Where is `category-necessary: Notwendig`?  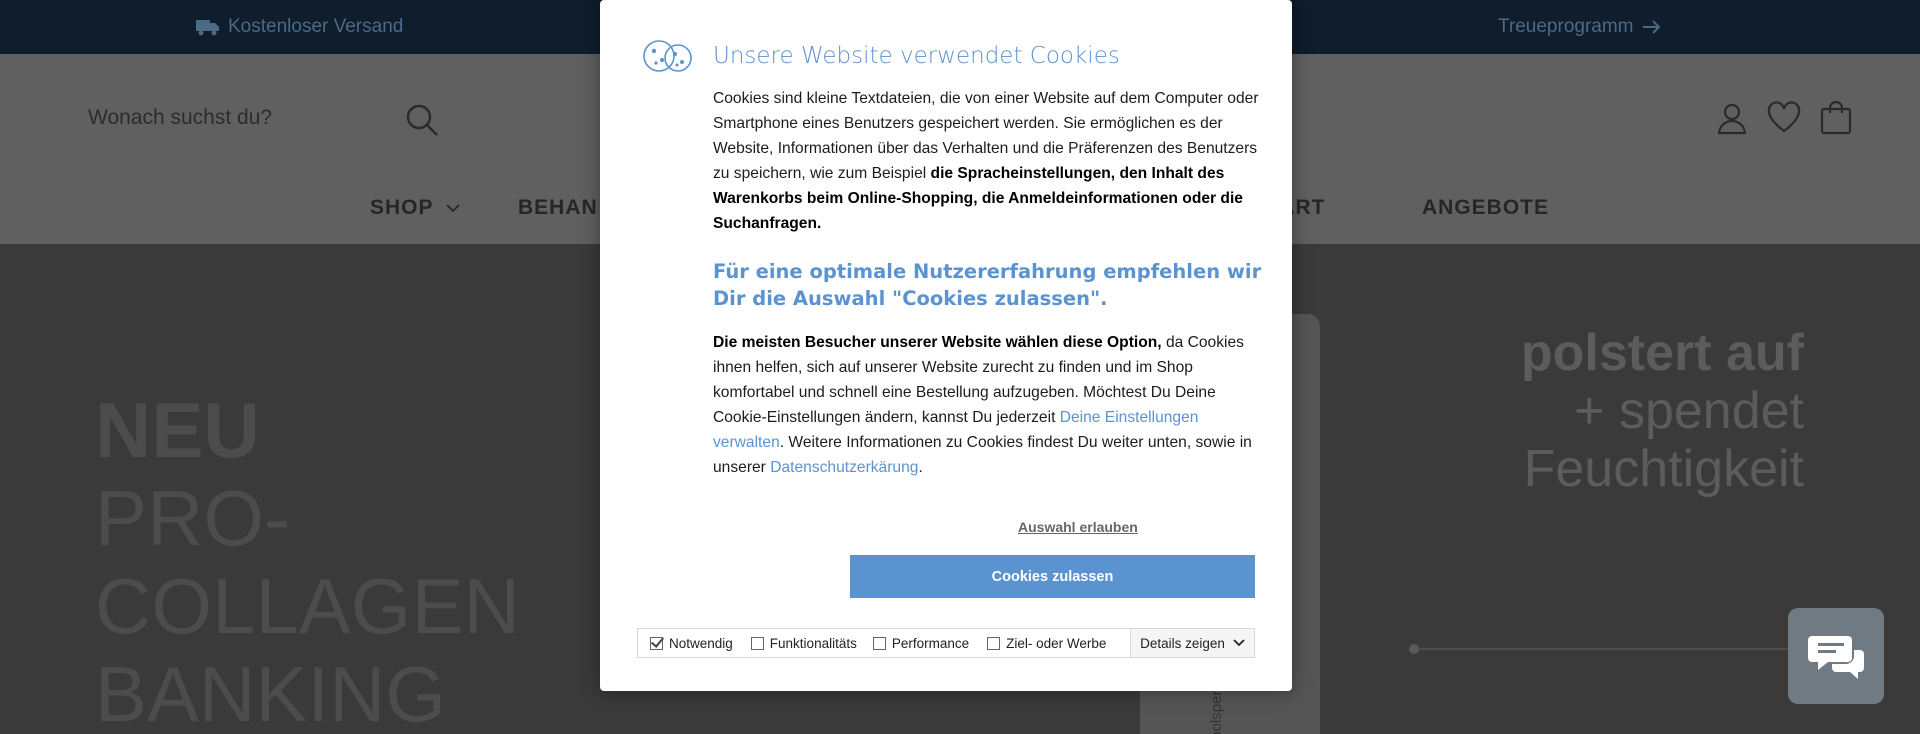
category-necessary: Notwendig is located at coordinates (691, 643).